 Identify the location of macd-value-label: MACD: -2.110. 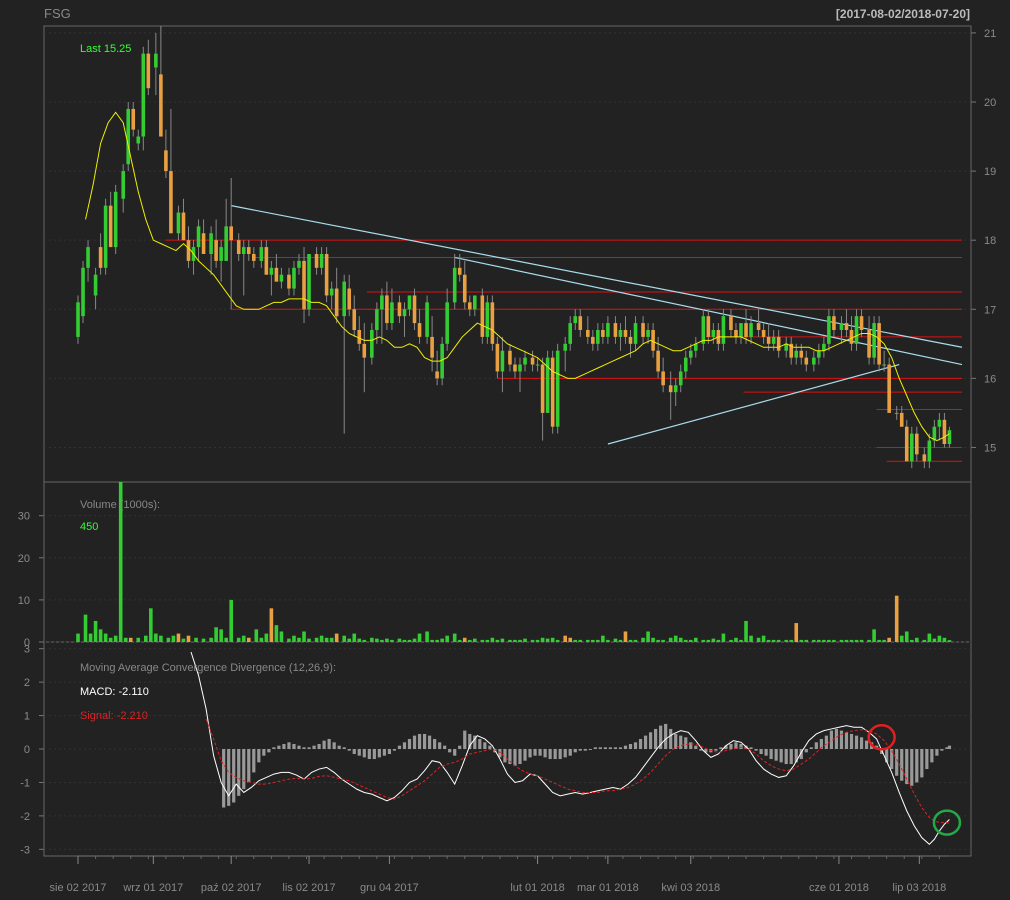
(114, 692).